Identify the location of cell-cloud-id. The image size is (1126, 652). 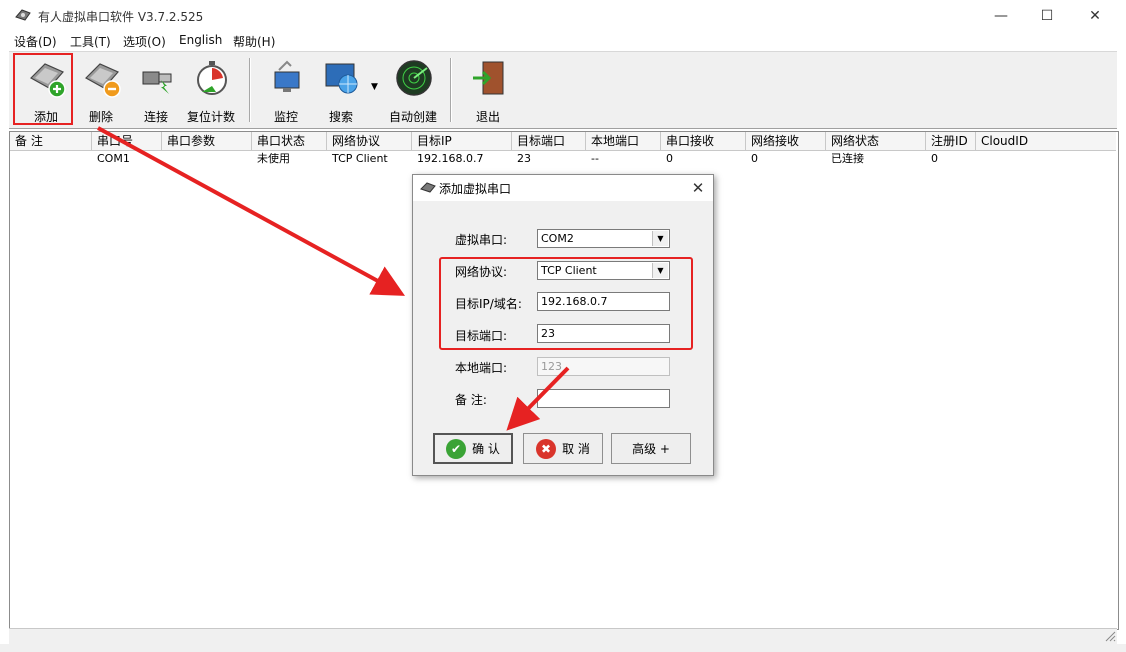
(1046, 159).